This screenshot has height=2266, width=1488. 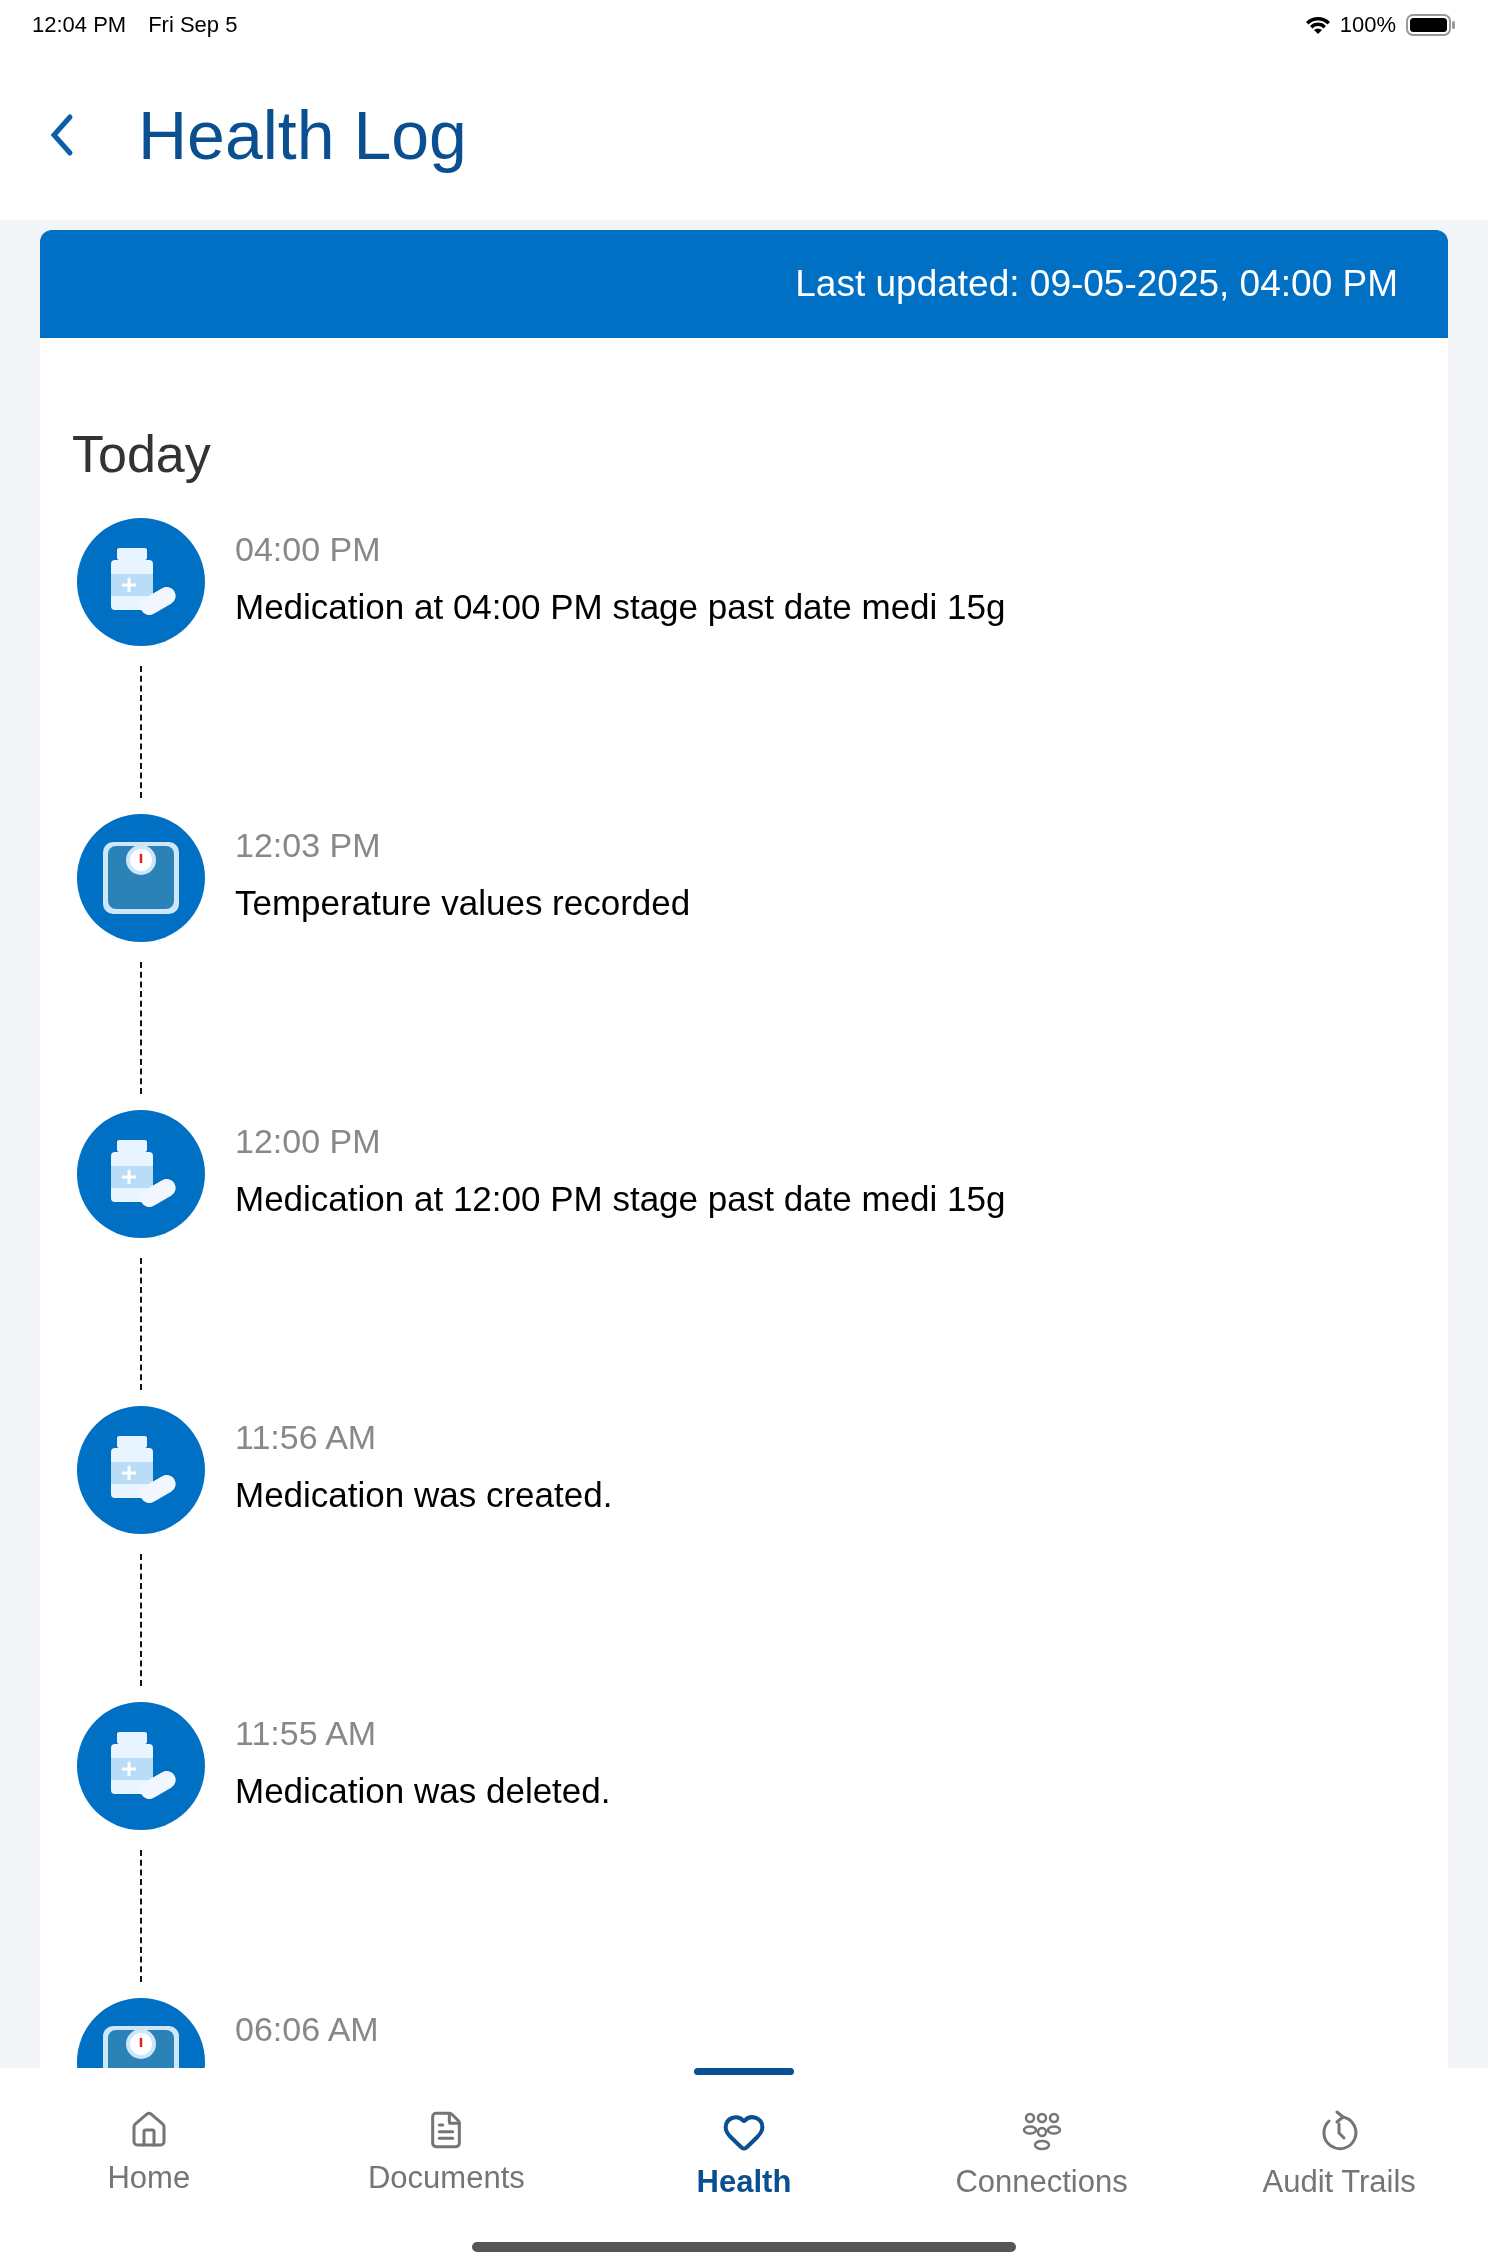 What do you see at coordinates (1367, 25) in the screenshot?
I see `battery-percent: 100%` at bounding box center [1367, 25].